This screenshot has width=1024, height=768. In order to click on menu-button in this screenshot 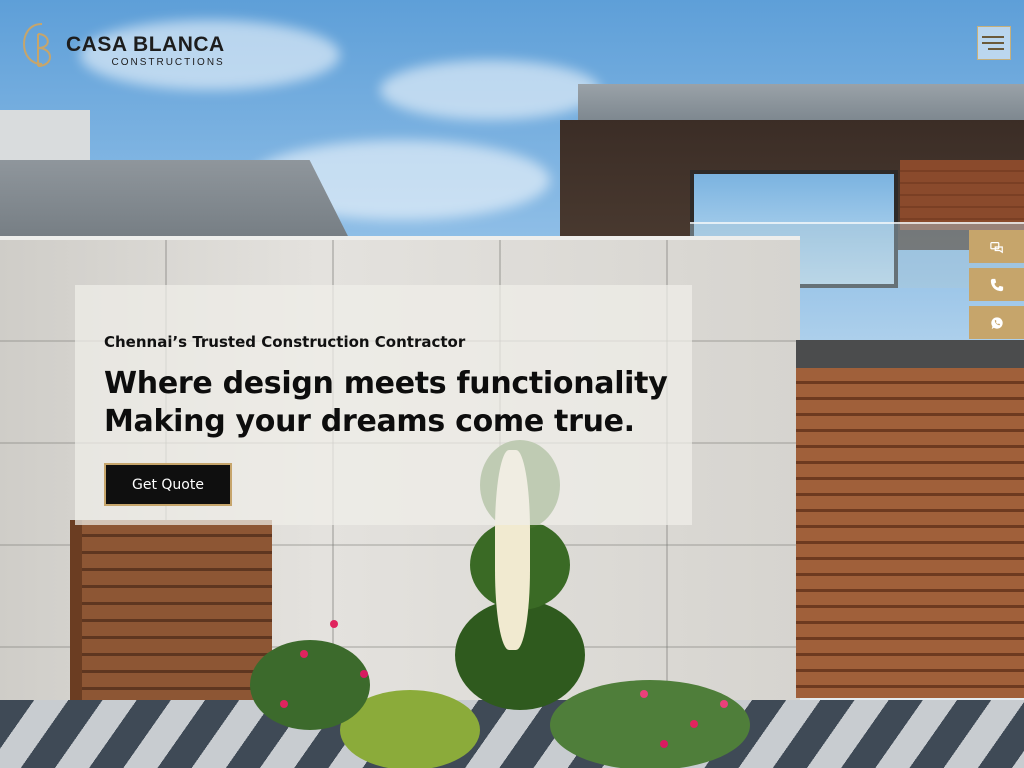, I will do `click(994, 43)`.